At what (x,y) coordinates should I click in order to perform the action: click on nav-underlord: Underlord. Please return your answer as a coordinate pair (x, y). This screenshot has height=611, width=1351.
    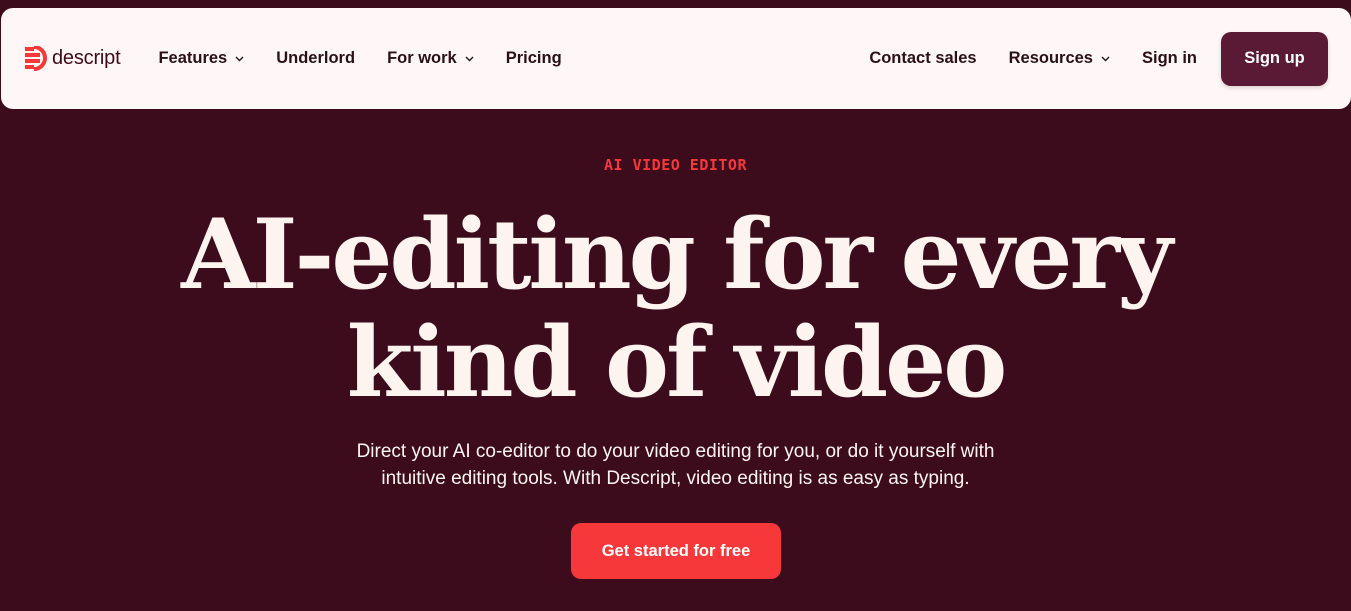
    Looking at the image, I should click on (315, 58).